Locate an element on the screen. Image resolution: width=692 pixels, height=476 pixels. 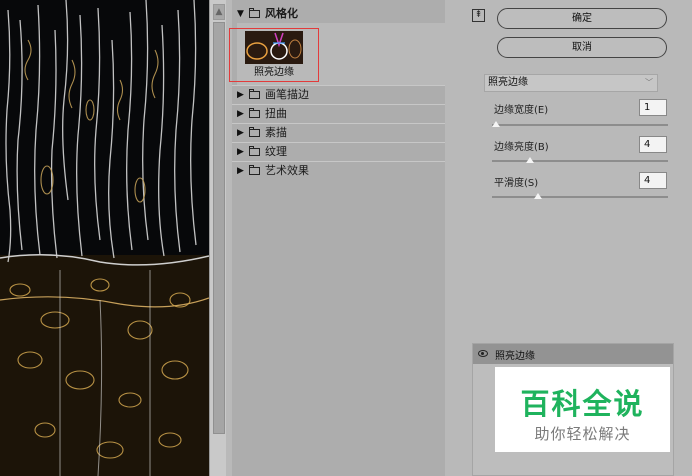
smoothness-slider is located at coordinates (580, 196).